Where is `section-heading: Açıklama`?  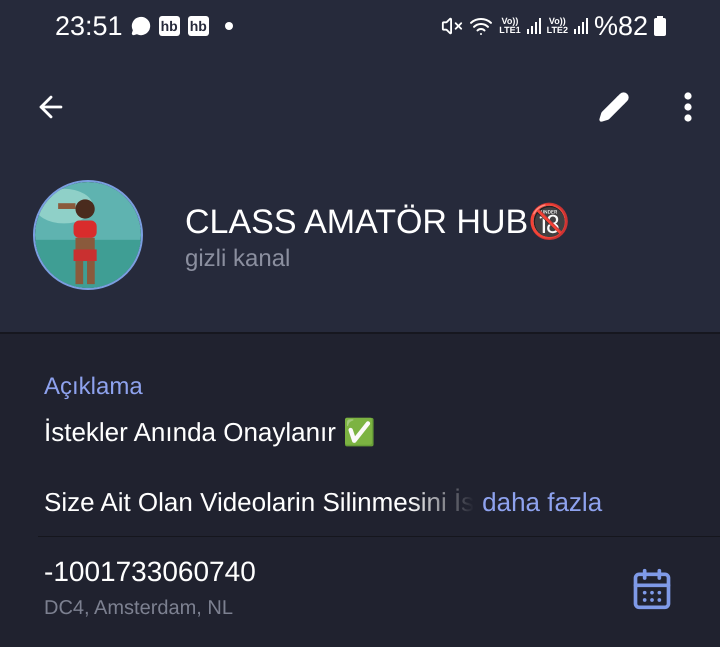
section-heading: Açıklama is located at coordinates (94, 387).